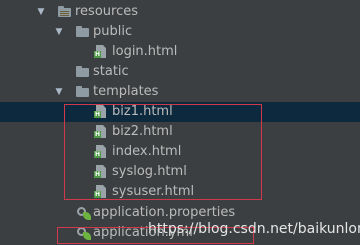  Describe the element at coordinates (149, 171) in the screenshot. I see `tree-node-label: syslog.html` at that location.